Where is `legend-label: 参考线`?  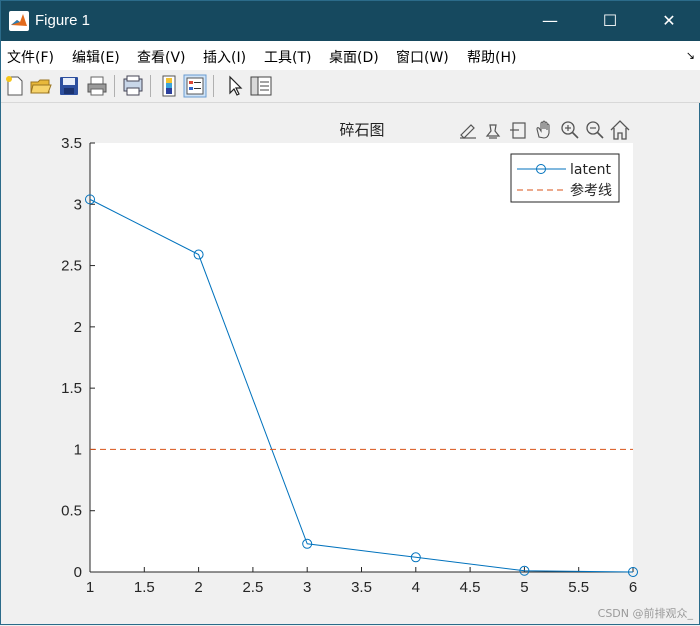 legend-label: 参考线 is located at coordinates (591, 190).